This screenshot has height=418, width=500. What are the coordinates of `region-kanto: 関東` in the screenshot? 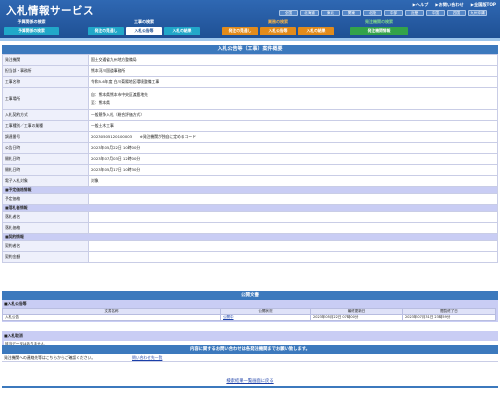 It's located at (351, 13).